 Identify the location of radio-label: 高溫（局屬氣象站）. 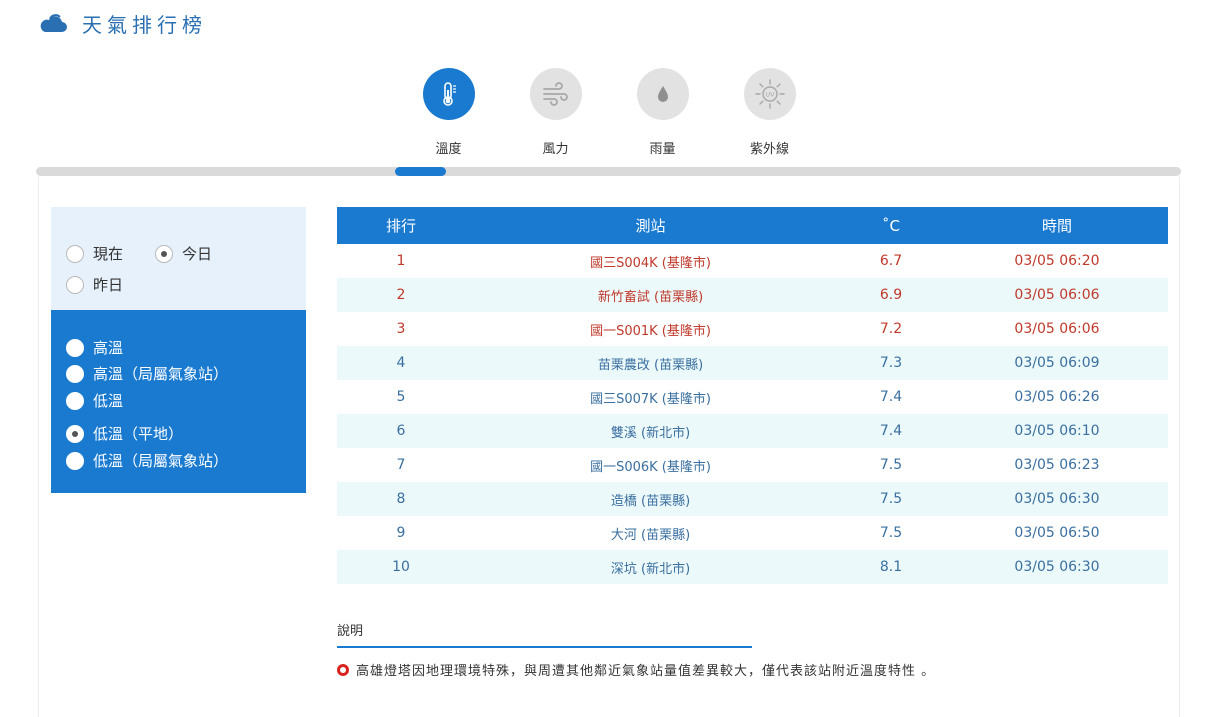
(161, 374).